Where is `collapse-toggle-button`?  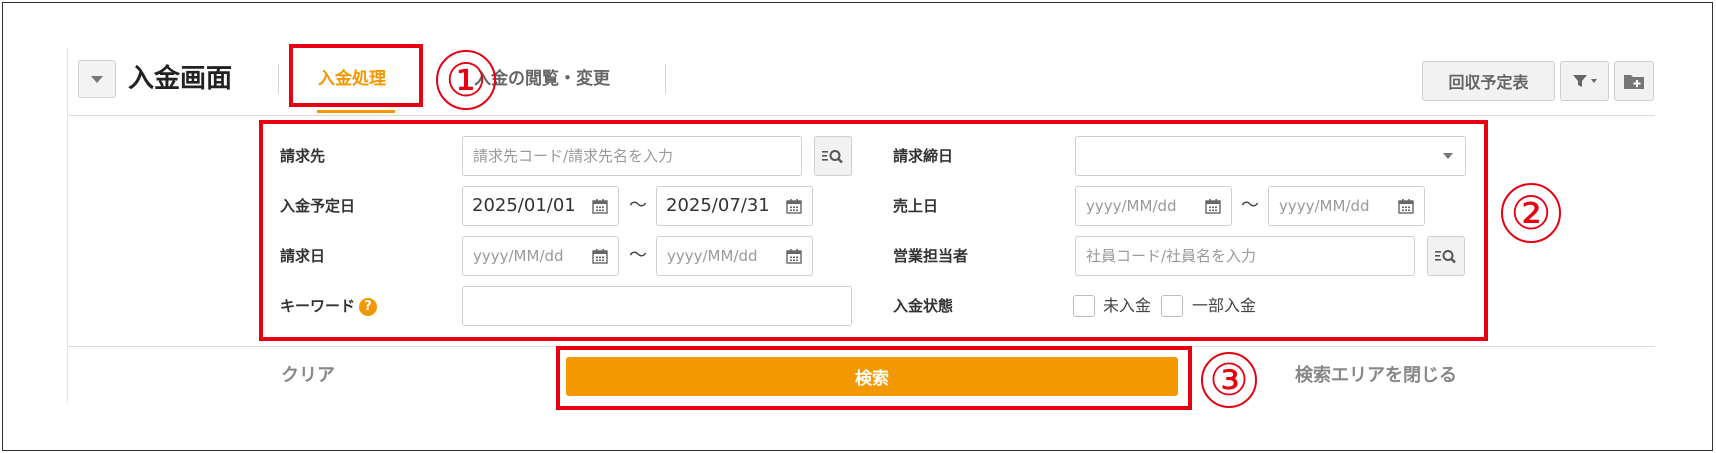 collapse-toggle-button is located at coordinates (97, 79).